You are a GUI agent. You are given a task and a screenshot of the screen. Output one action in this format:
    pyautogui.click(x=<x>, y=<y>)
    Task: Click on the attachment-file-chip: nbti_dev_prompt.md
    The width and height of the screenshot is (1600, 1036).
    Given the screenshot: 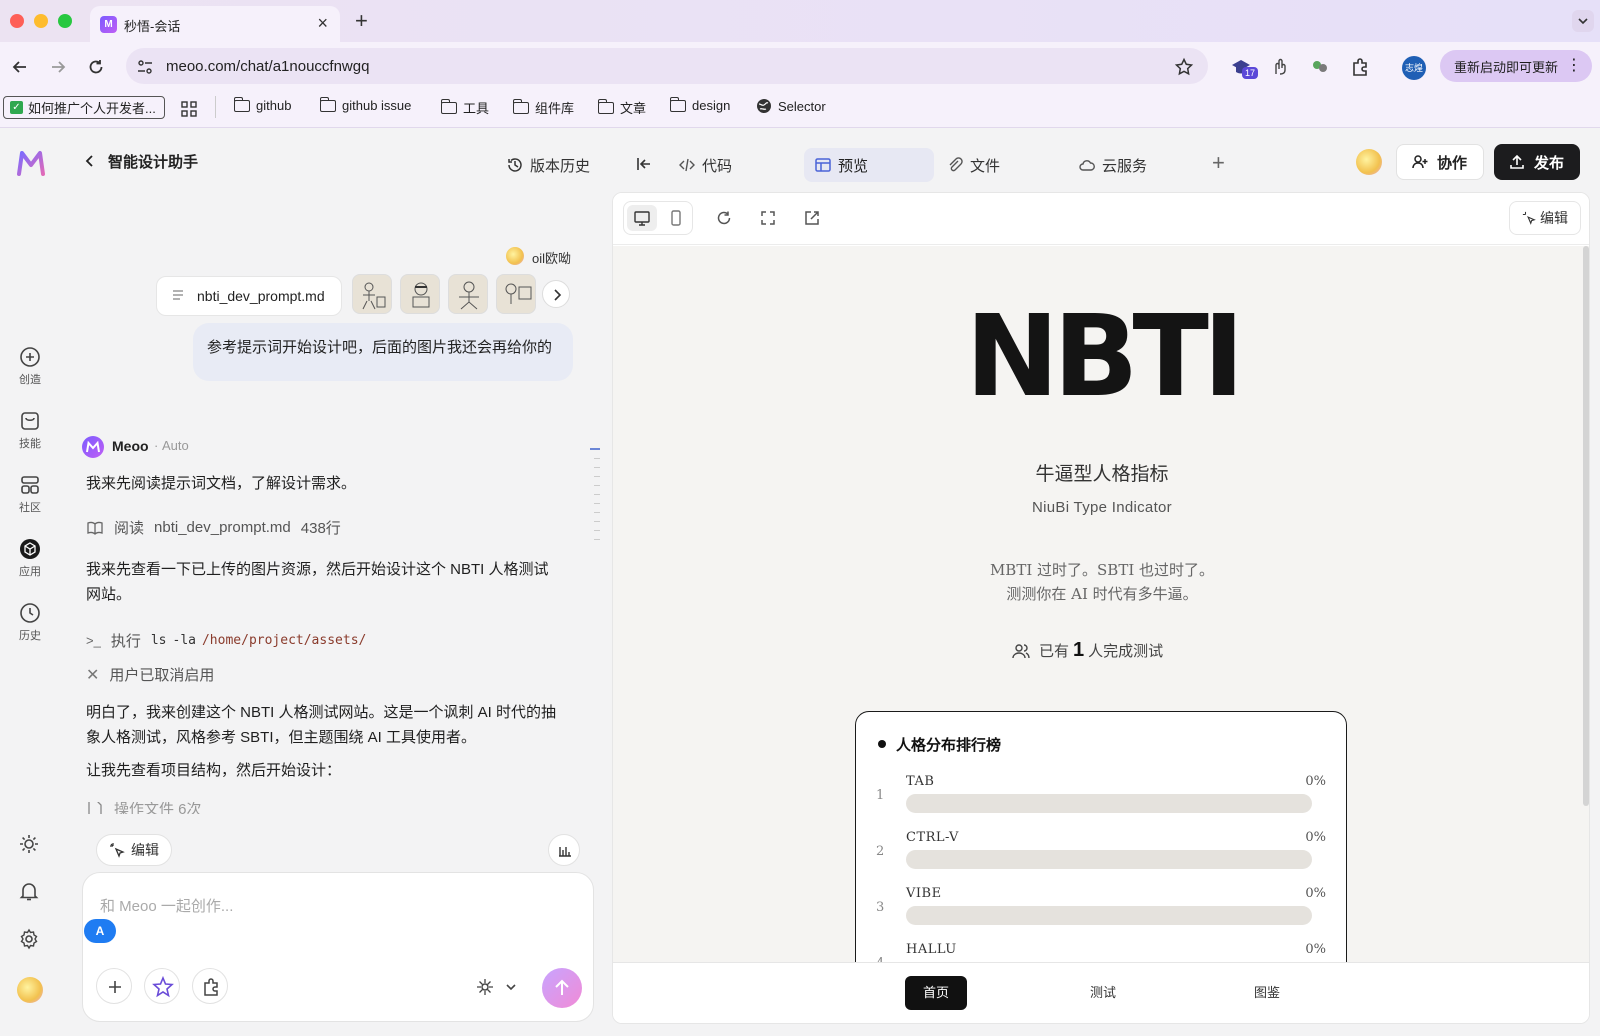 What is the action you would take?
    pyautogui.click(x=249, y=296)
    